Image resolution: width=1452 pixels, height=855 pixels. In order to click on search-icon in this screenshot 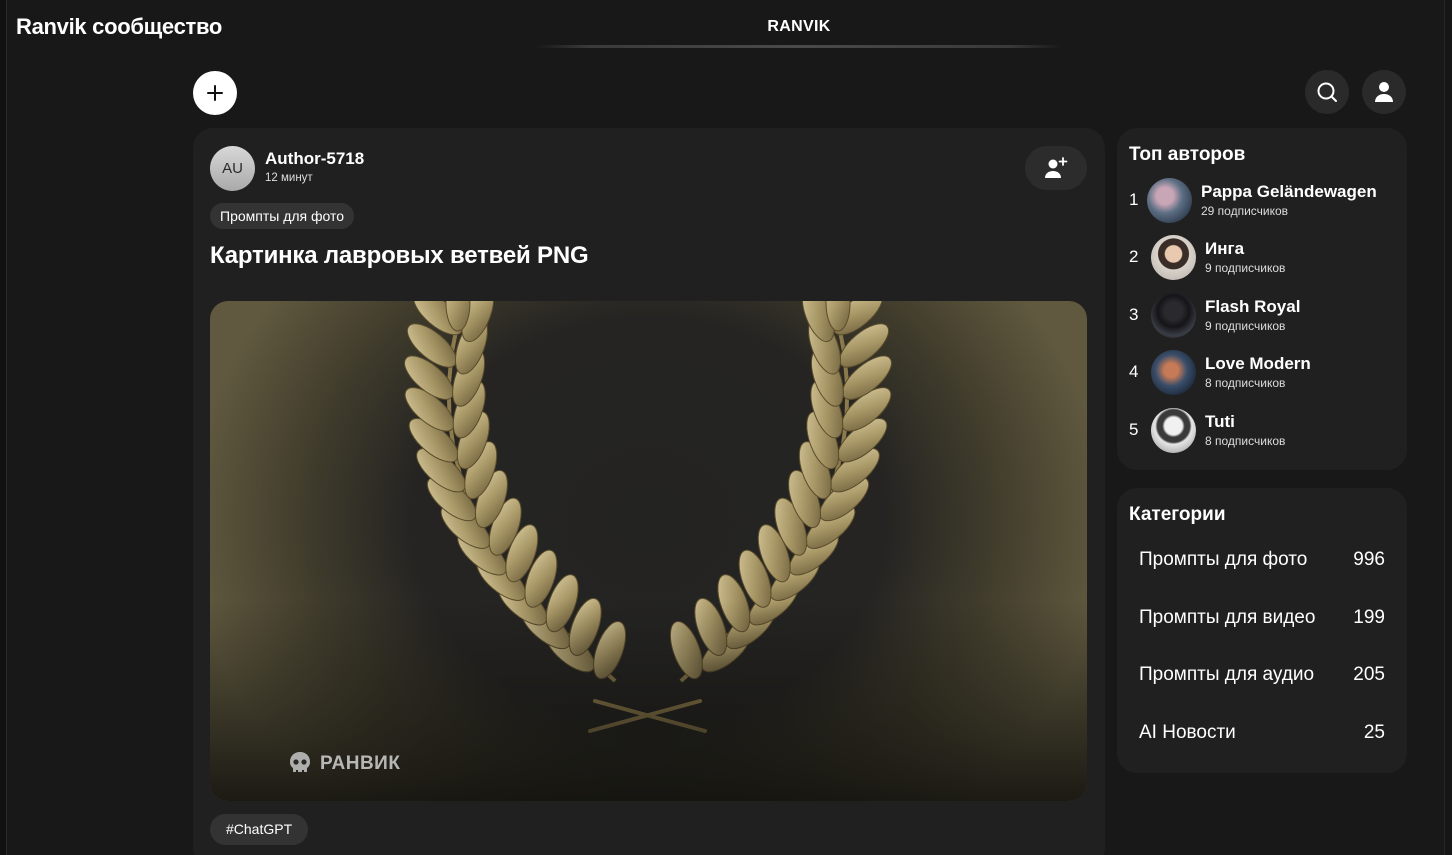, I will do `click(1327, 92)`.